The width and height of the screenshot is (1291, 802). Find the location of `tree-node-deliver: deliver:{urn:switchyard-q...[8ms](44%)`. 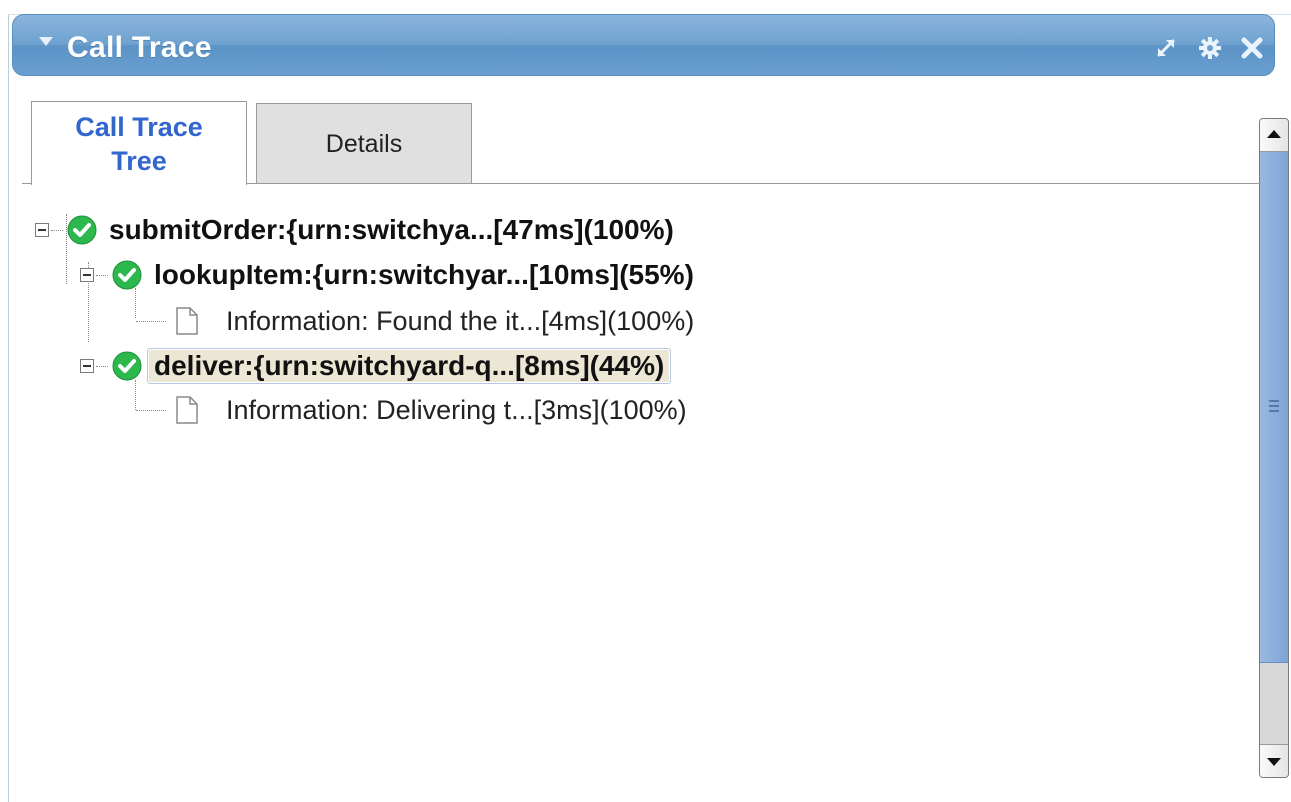

tree-node-deliver: deliver:{urn:switchyard-q...[8ms](44%) is located at coordinates (376, 366).